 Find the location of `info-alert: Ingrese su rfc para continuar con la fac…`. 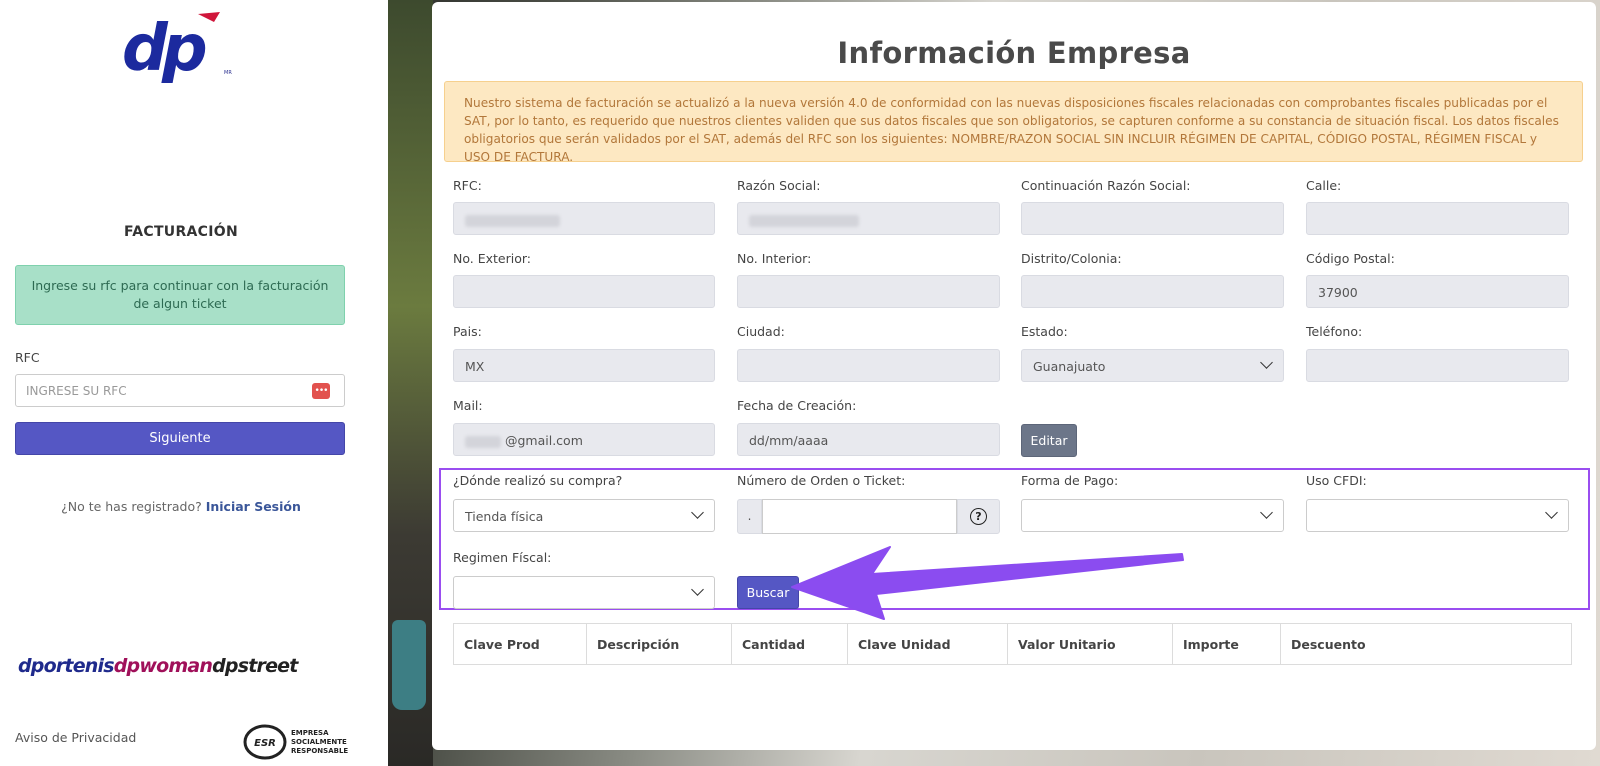

info-alert: Ingrese su rfc para continuar con la fac… is located at coordinates (180, 295).